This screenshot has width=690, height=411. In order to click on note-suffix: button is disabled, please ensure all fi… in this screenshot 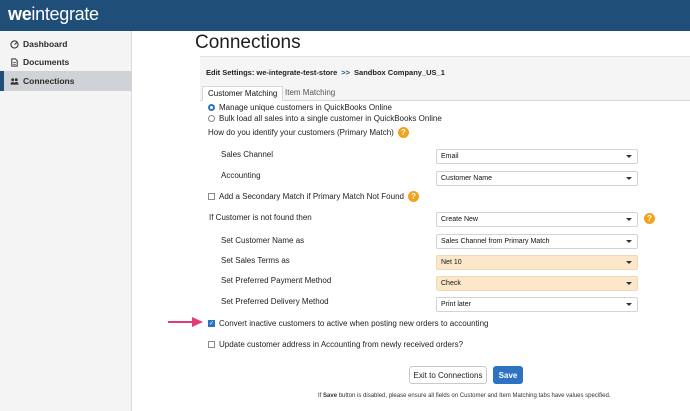, I will do `click(474, 396)`.